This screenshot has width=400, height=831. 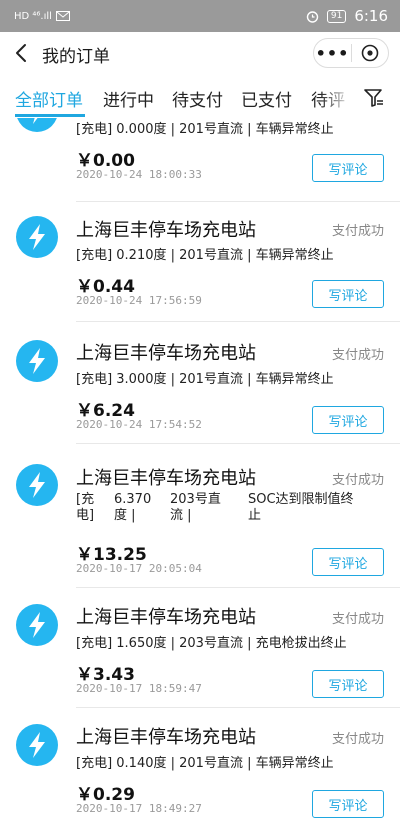 What do you see at coordinates (139, 568) in the screenshot?
I see `order-time: 2020-10-17 20:05:04` at bounding box center [139, 568].